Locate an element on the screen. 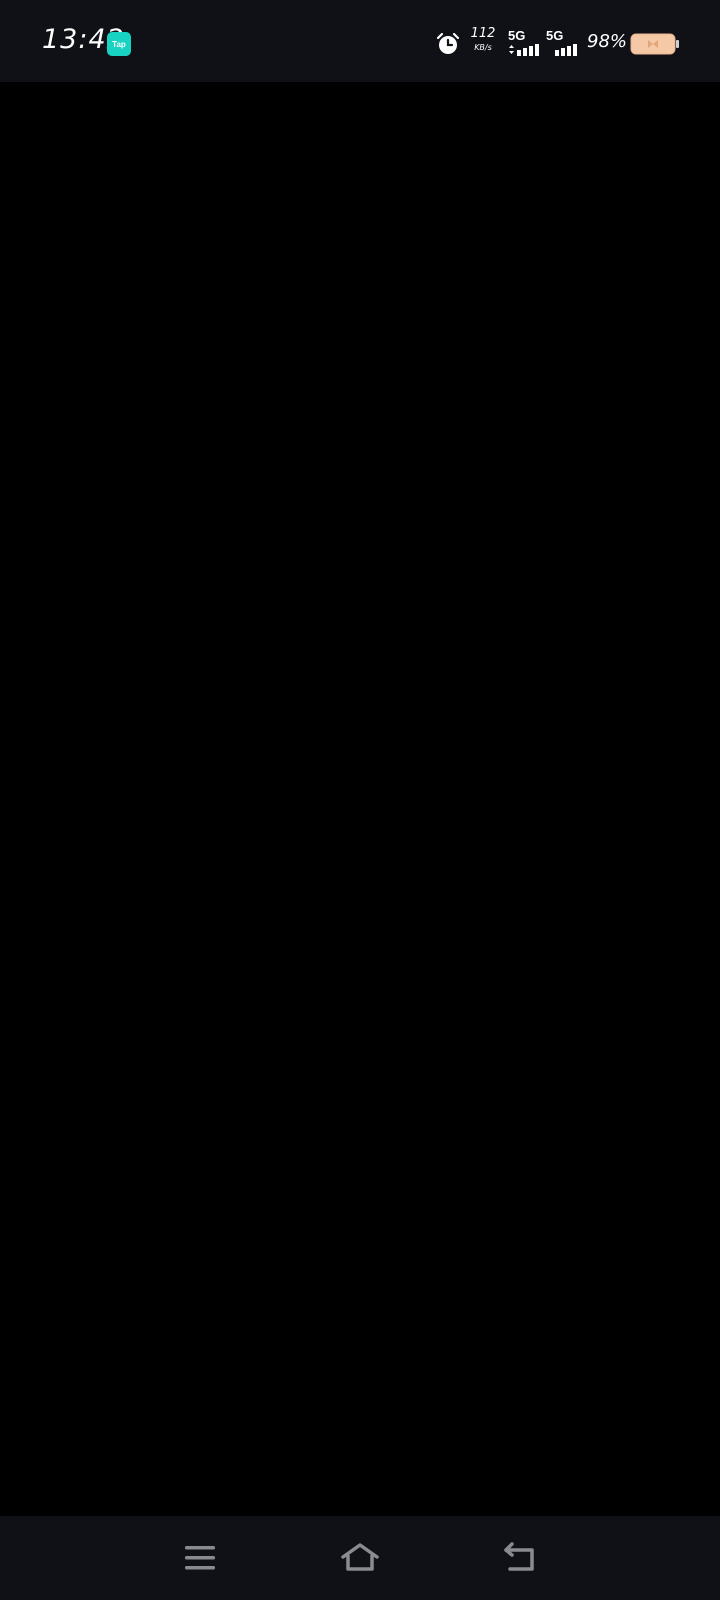 This screenshot has width=720, height=1600. app-icon-label: Tap is located at coordinates (119, 44).